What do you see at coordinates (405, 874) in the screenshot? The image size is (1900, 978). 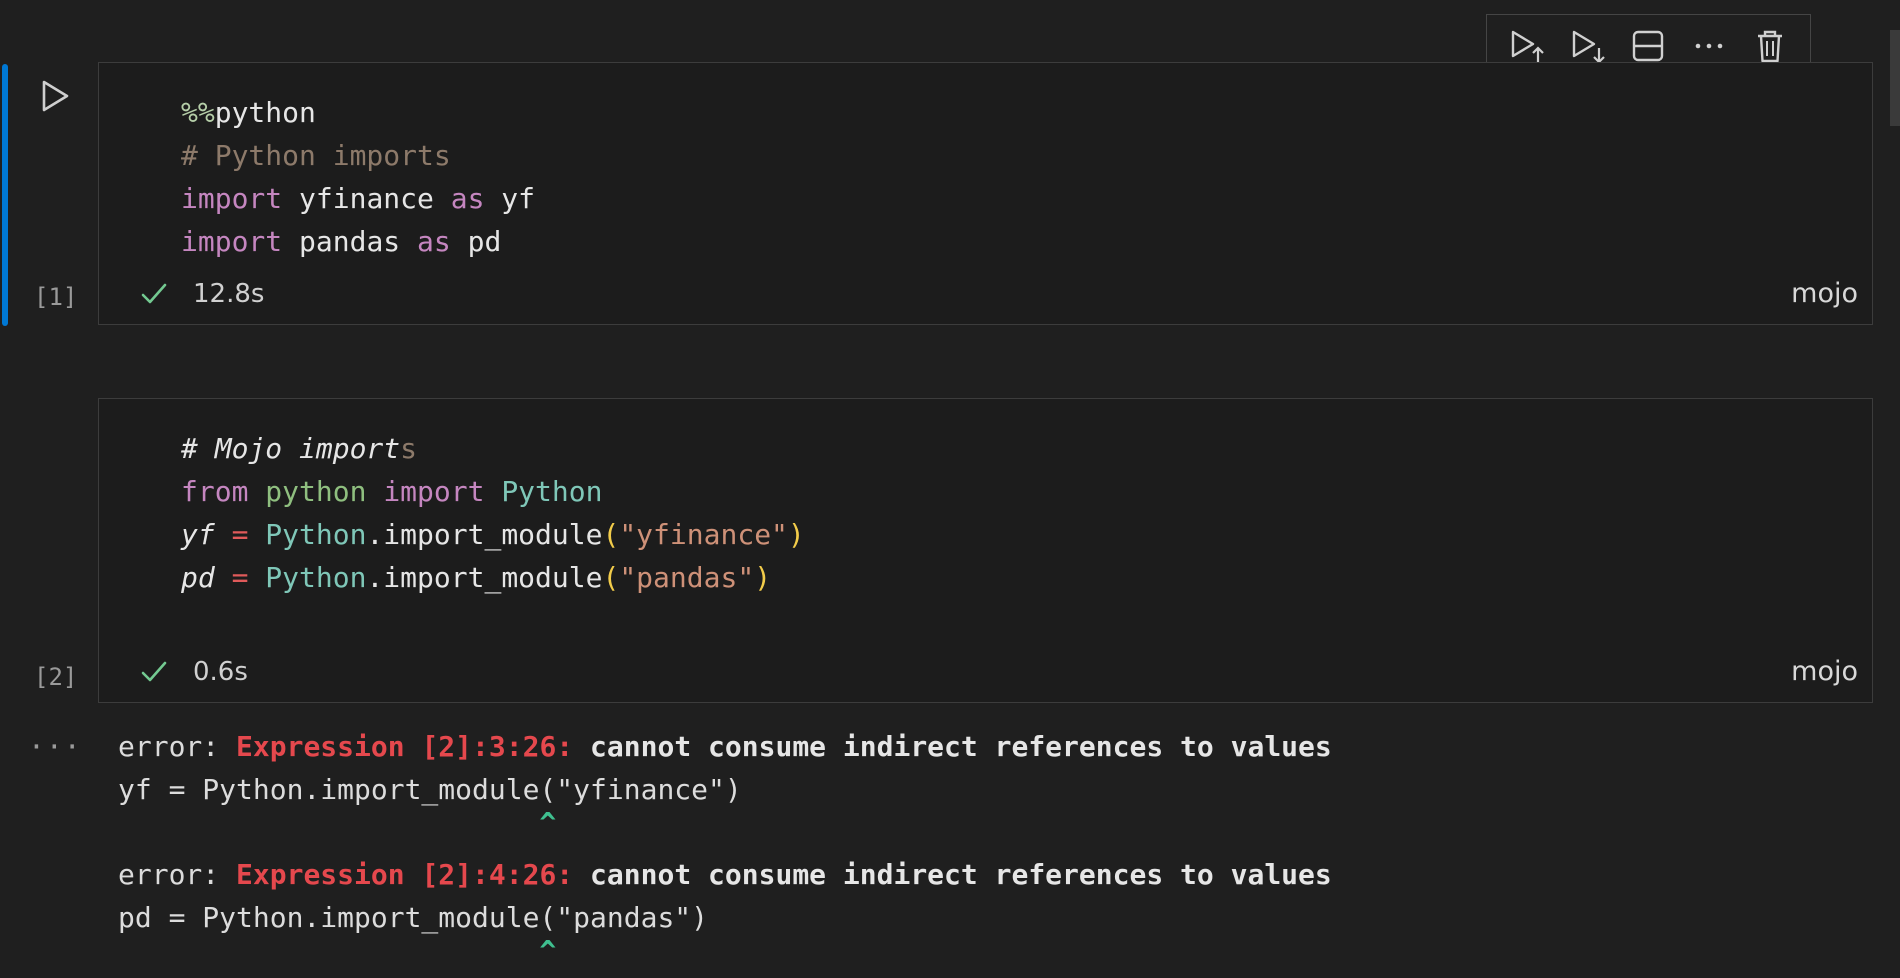 I see `error-location: Expression [2]:4:26:` at bounding box center [405, 874].